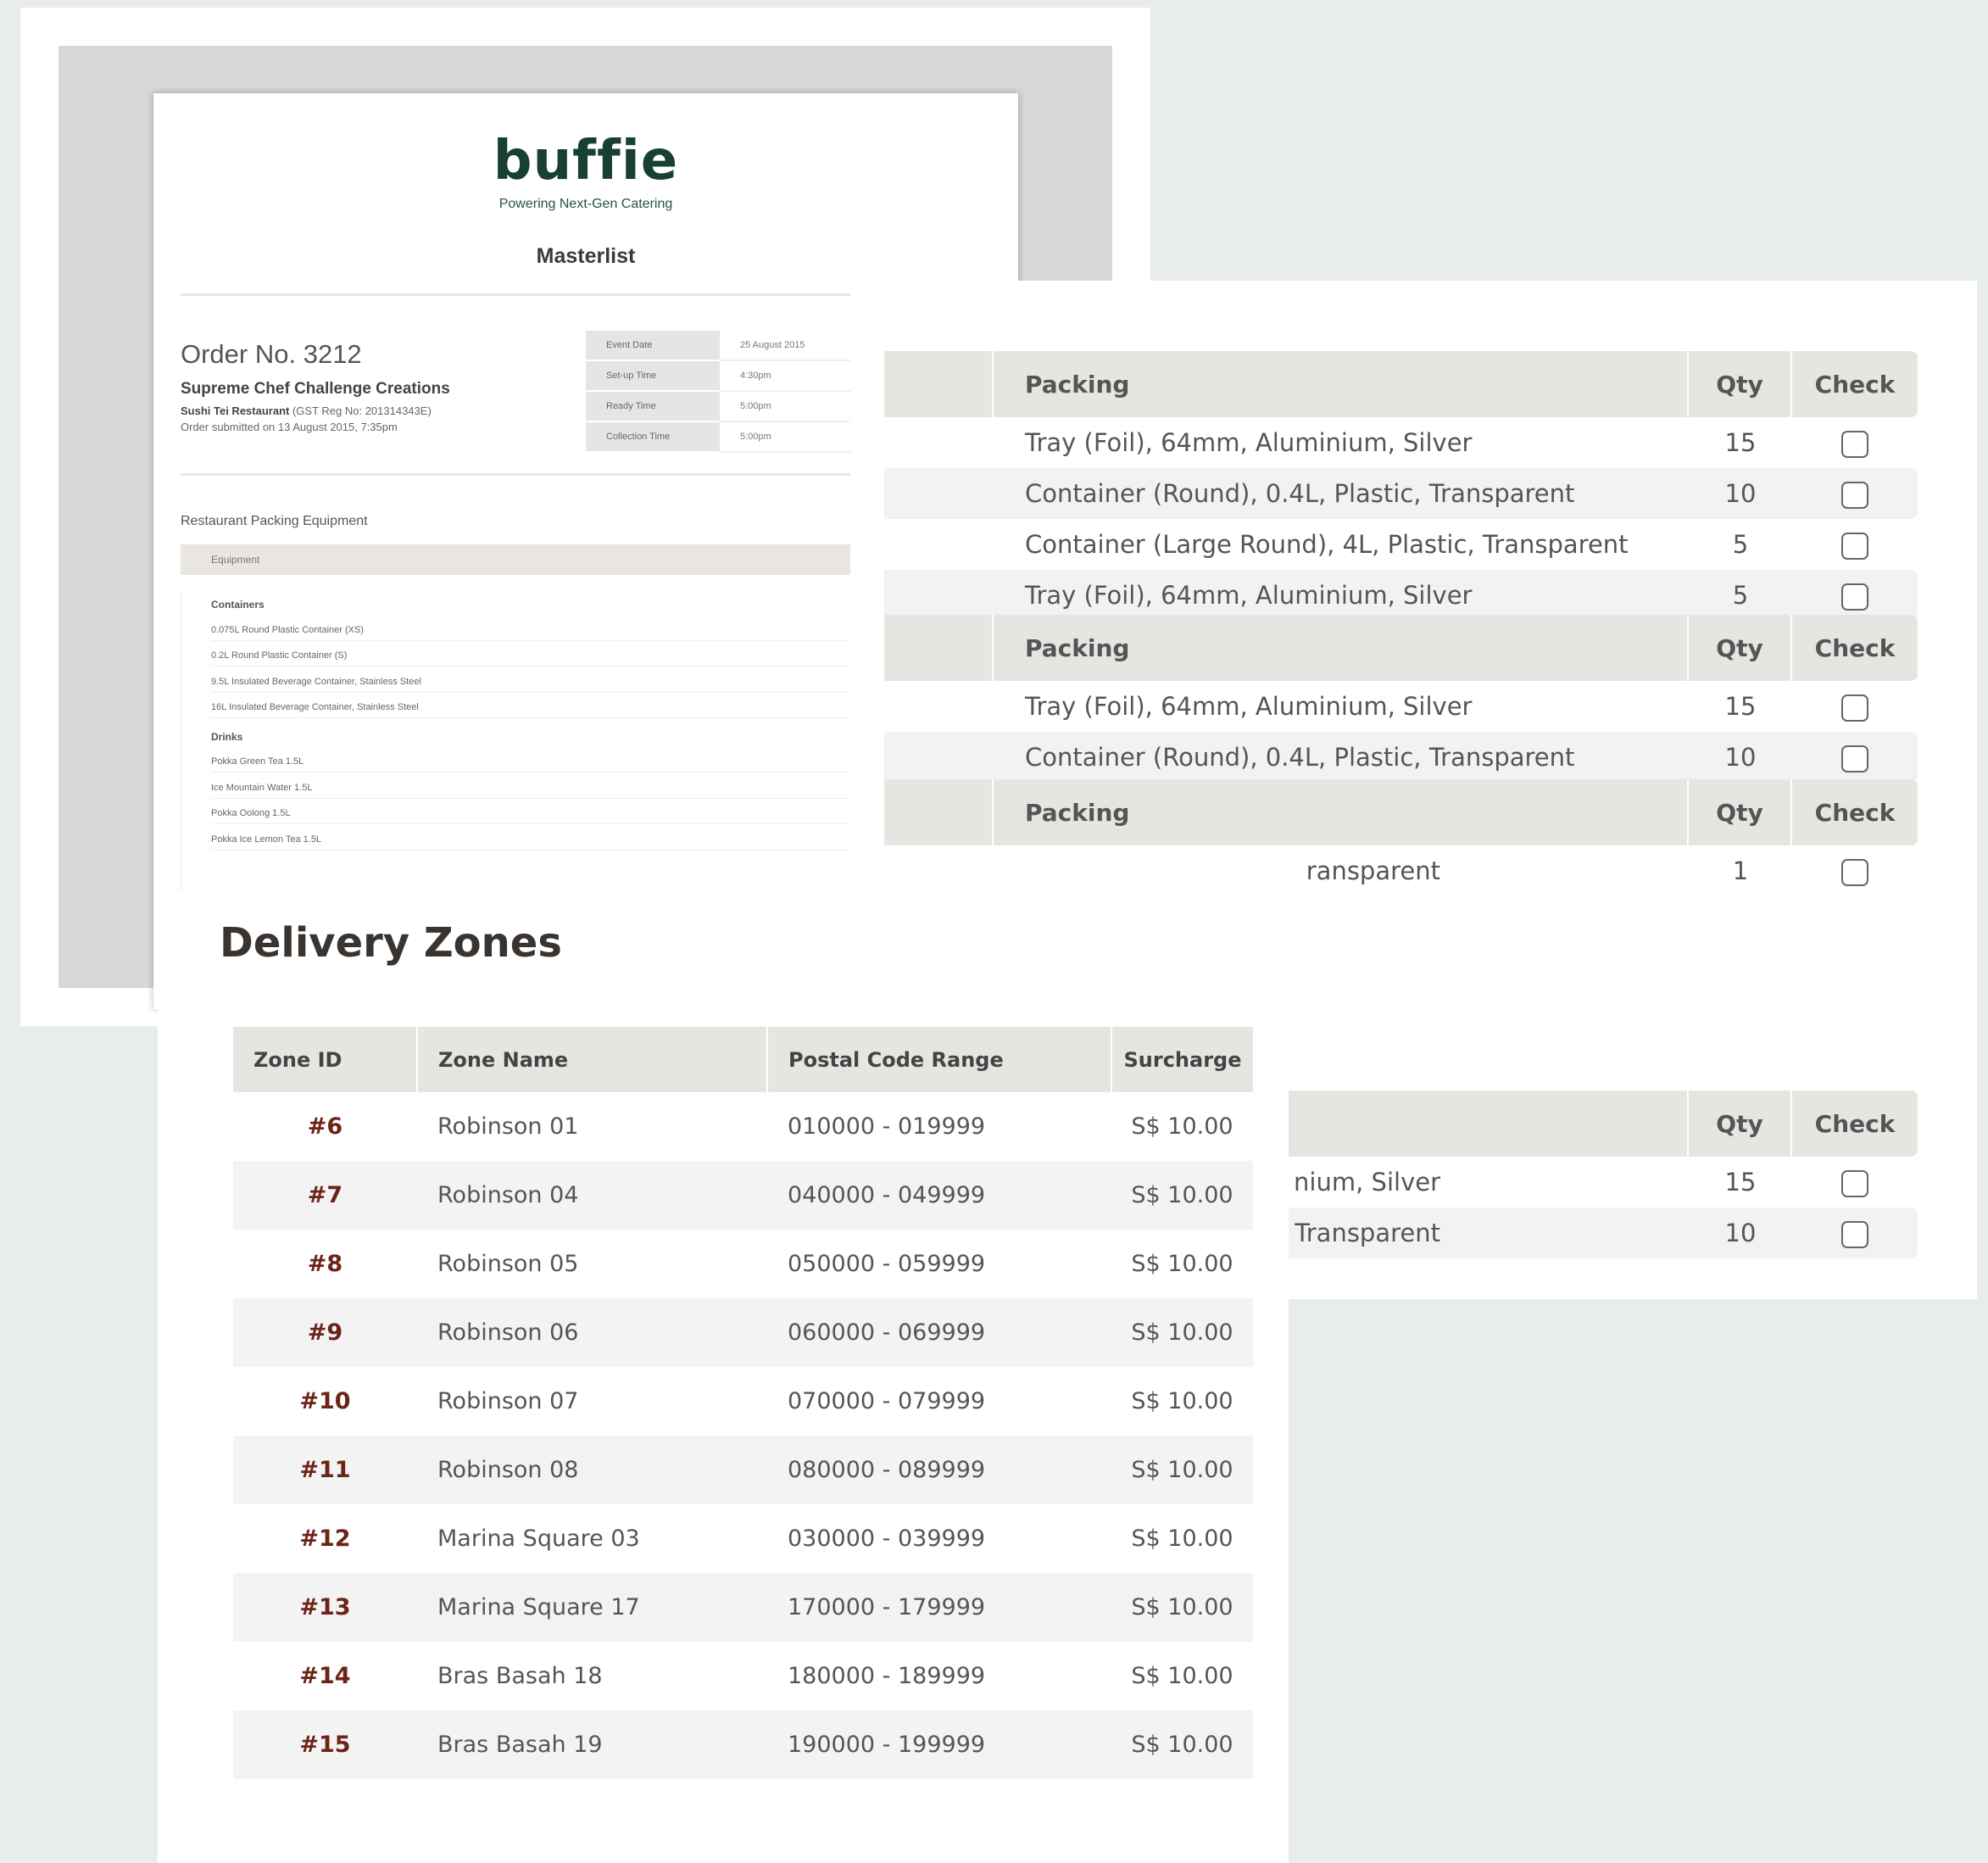 Image resolution: width=1988 pixels, height=1863 pixels. What do you see at coordinates (391, 943) in the screenshot?
I see `delivery-zones-title: Delivery Zones` at bounding box center [391, 943].